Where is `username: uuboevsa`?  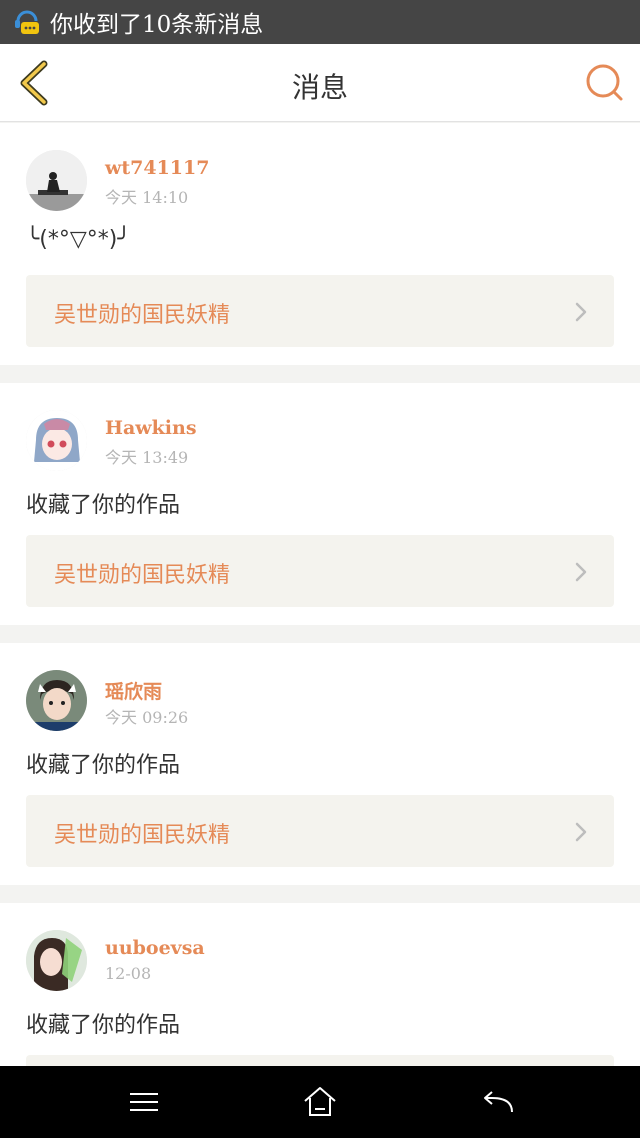
username: uuboevsa is located at coordinates (155, 948).